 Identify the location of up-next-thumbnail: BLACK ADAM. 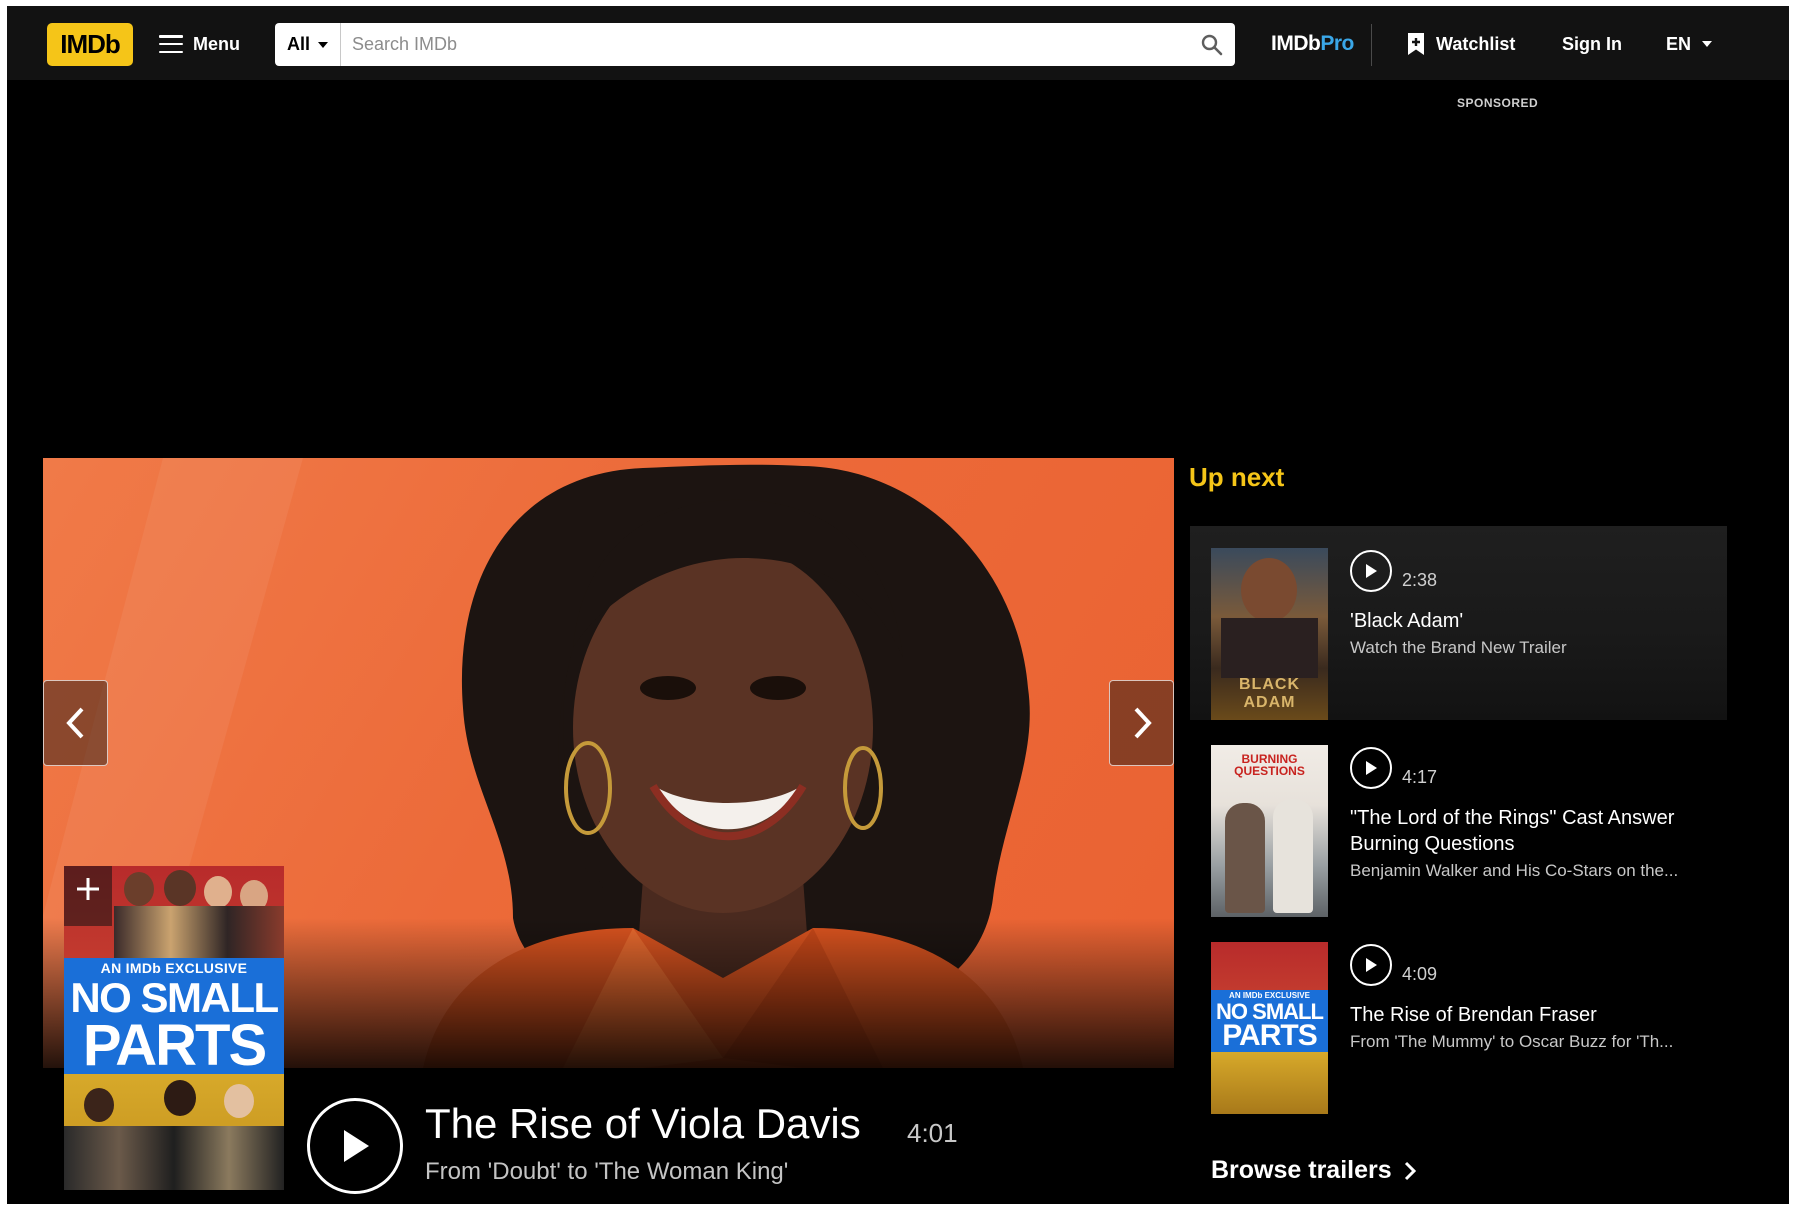
(1269, 634).